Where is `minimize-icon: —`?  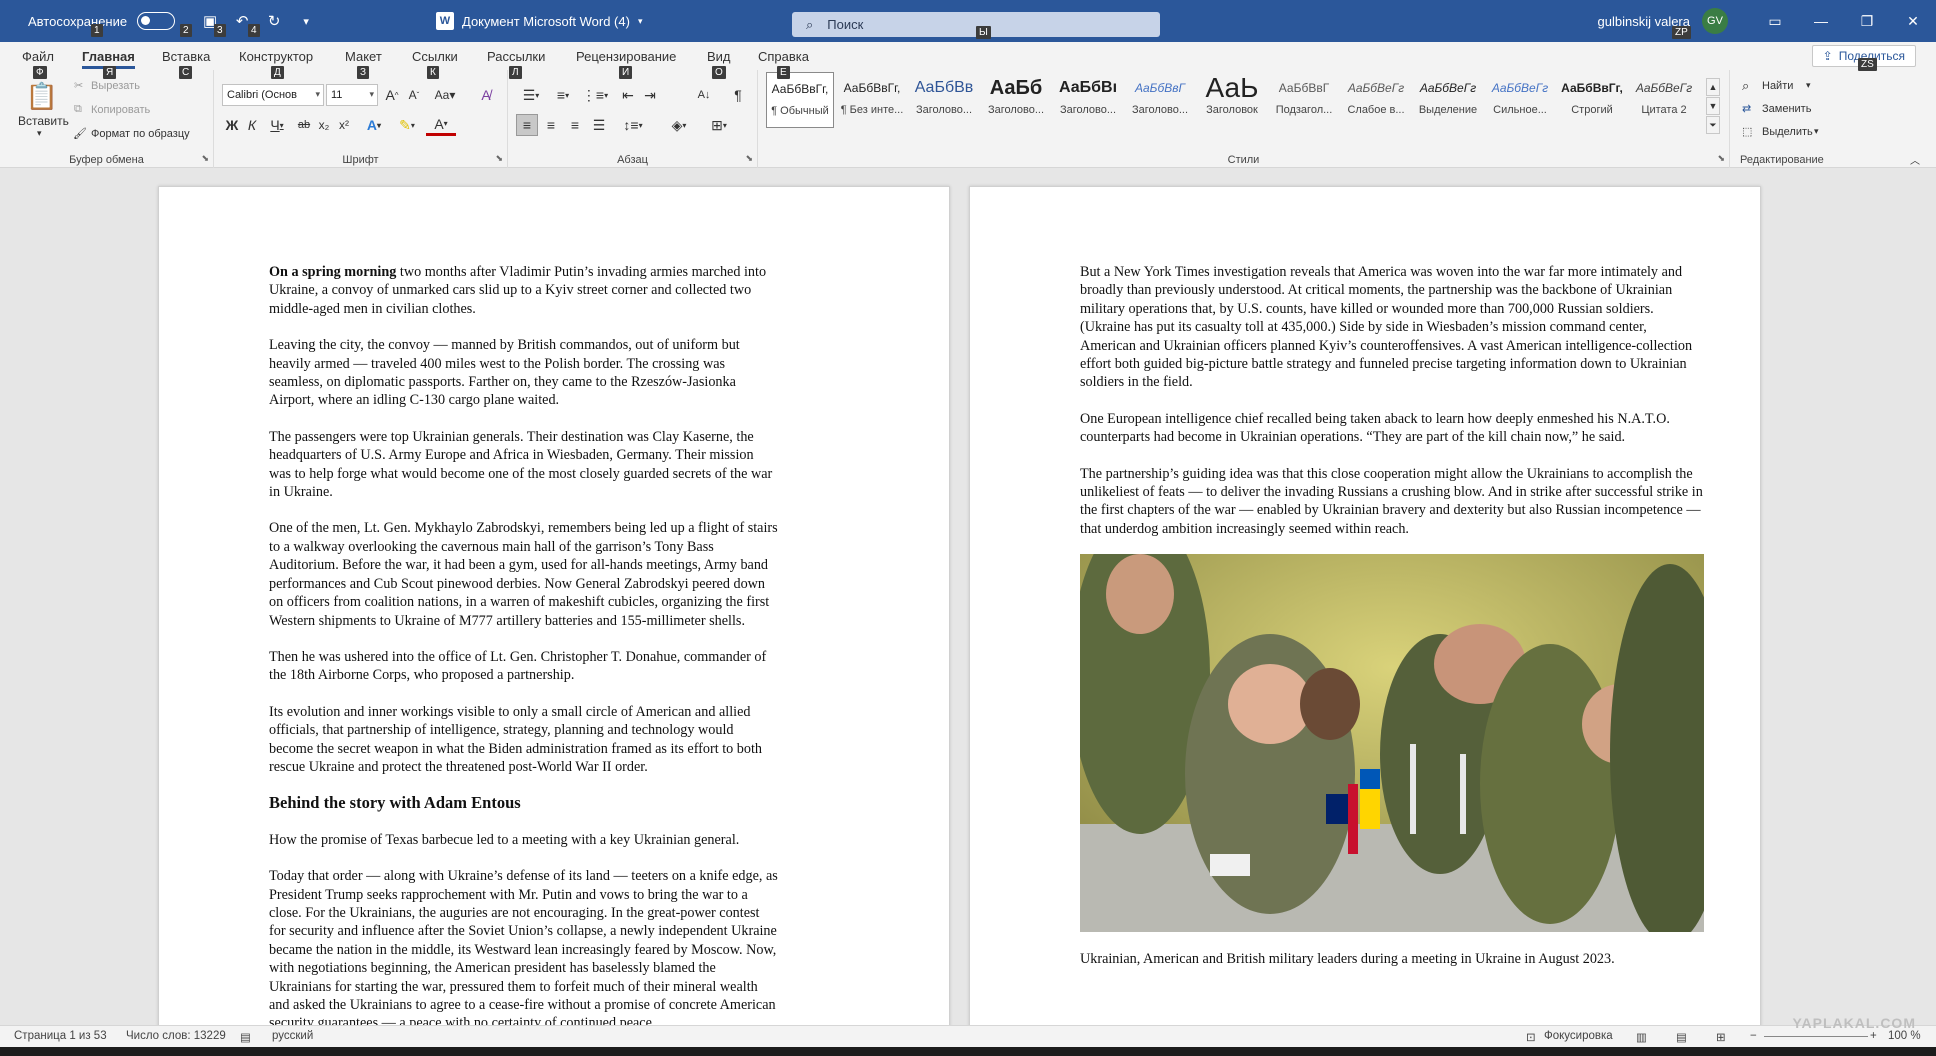 minimize-icon: — is located at coordinates (1821, 21).